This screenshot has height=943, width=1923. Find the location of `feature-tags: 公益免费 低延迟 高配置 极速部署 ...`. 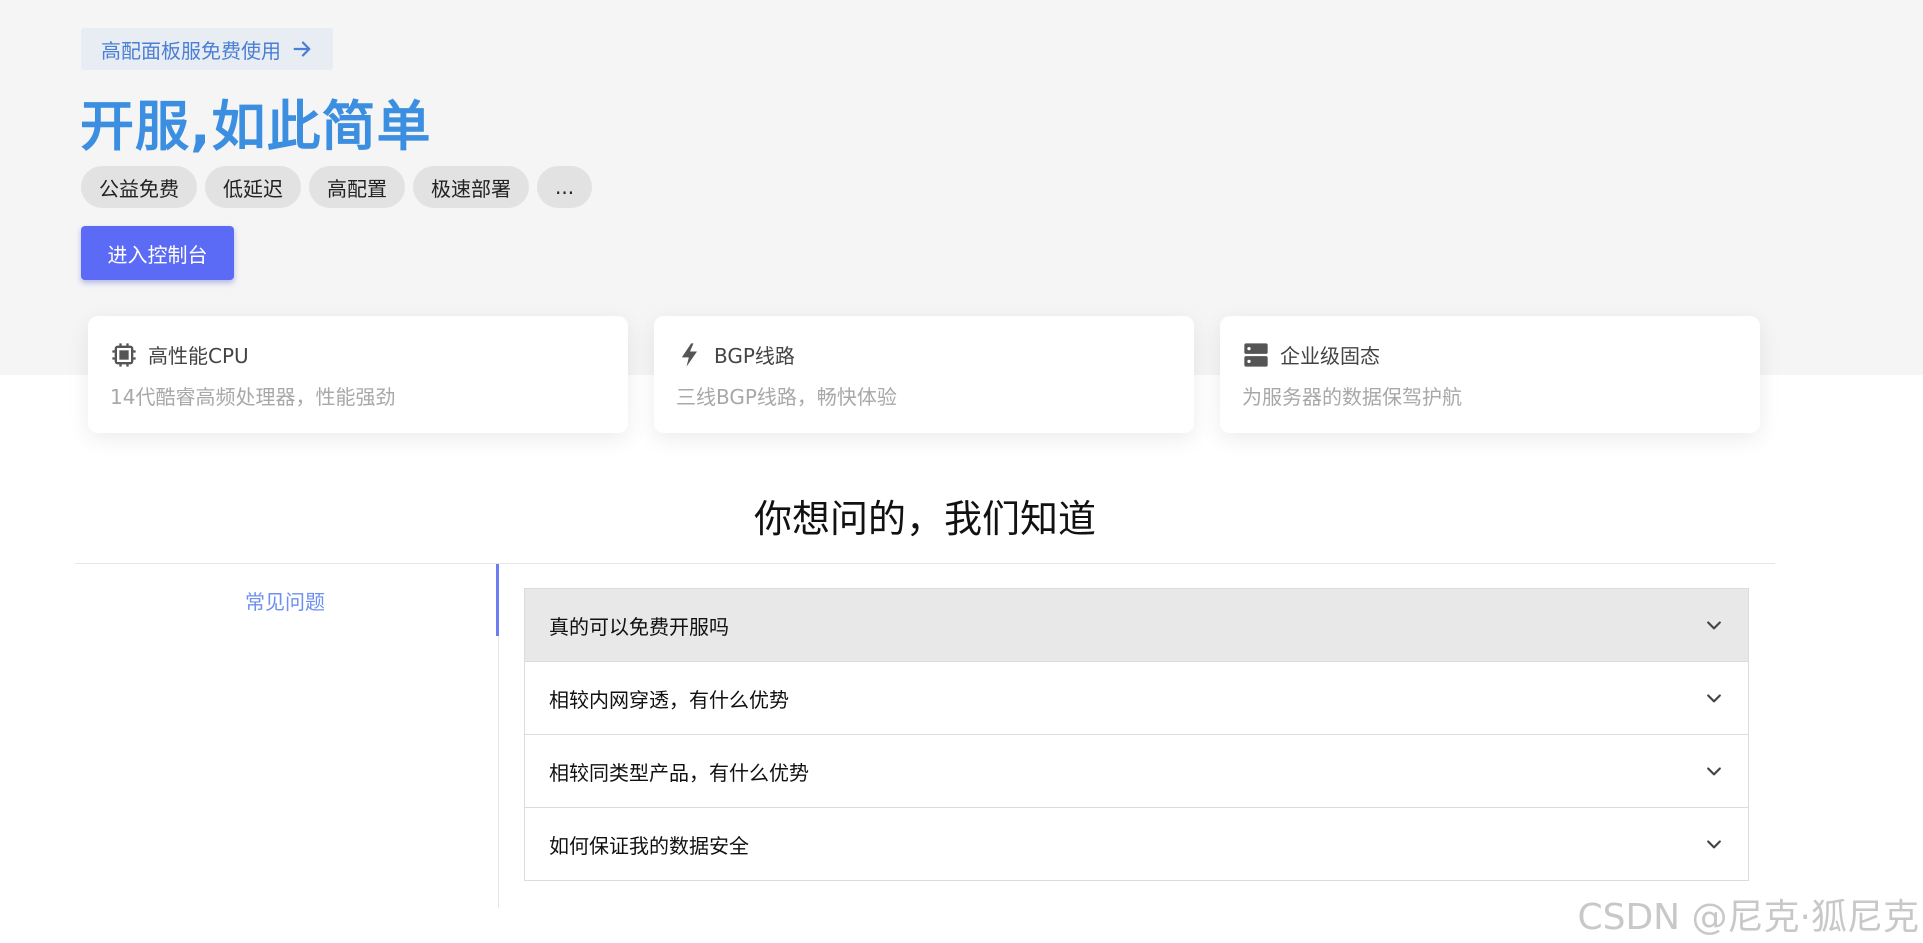

feature-tags: 公益免费 低延迟 高配置 极速部署 ... is located at coordinates (337, 187).